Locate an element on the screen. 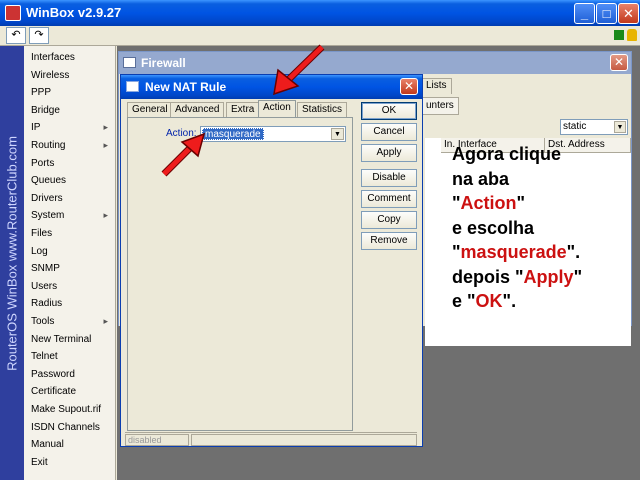  menu-item-tools: Tools ▸ is located at coordinates (70, 322).